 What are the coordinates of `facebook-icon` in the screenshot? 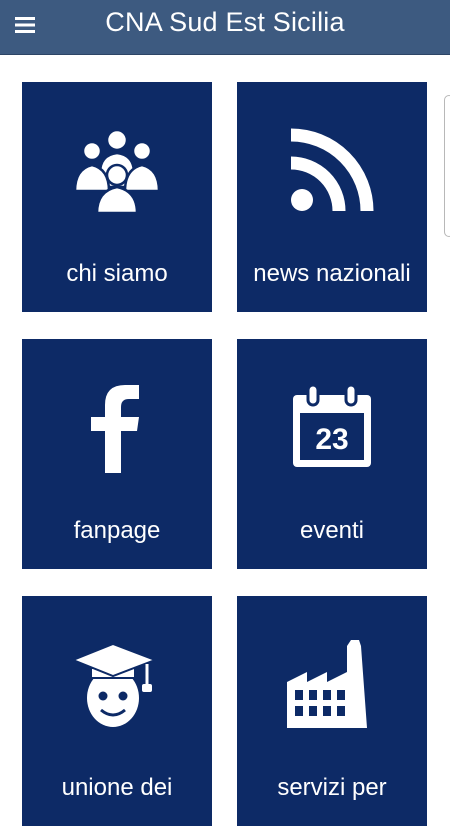 It's located at (117, 427).